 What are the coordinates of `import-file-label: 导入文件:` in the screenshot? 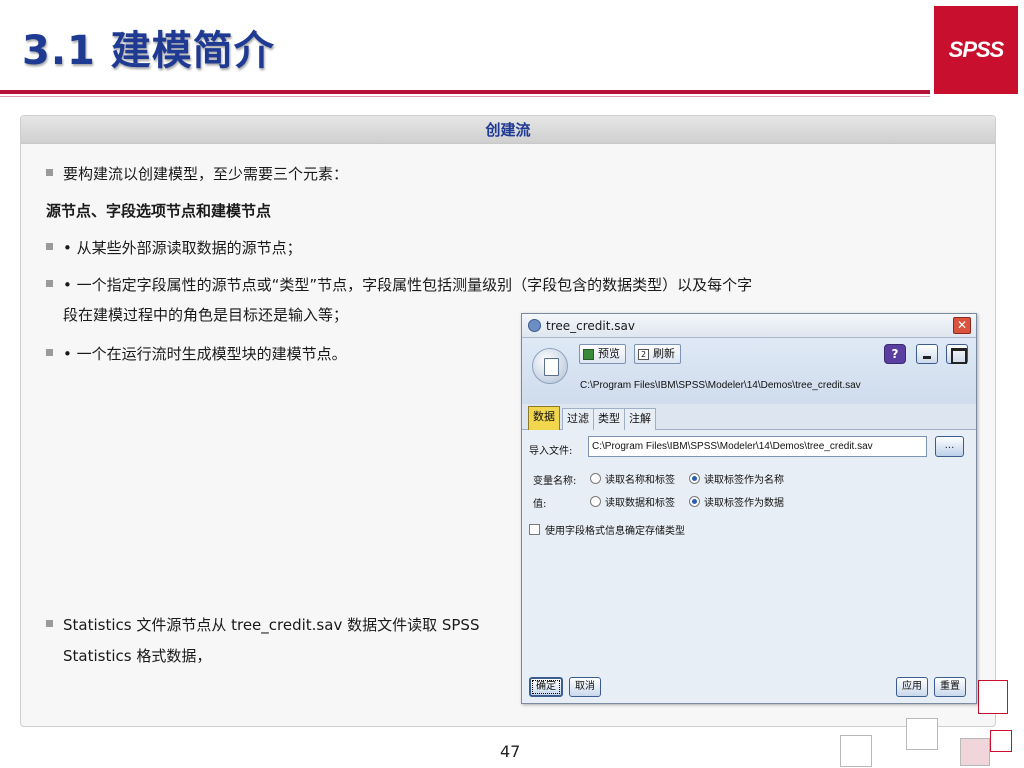 It's located at (551, 451).